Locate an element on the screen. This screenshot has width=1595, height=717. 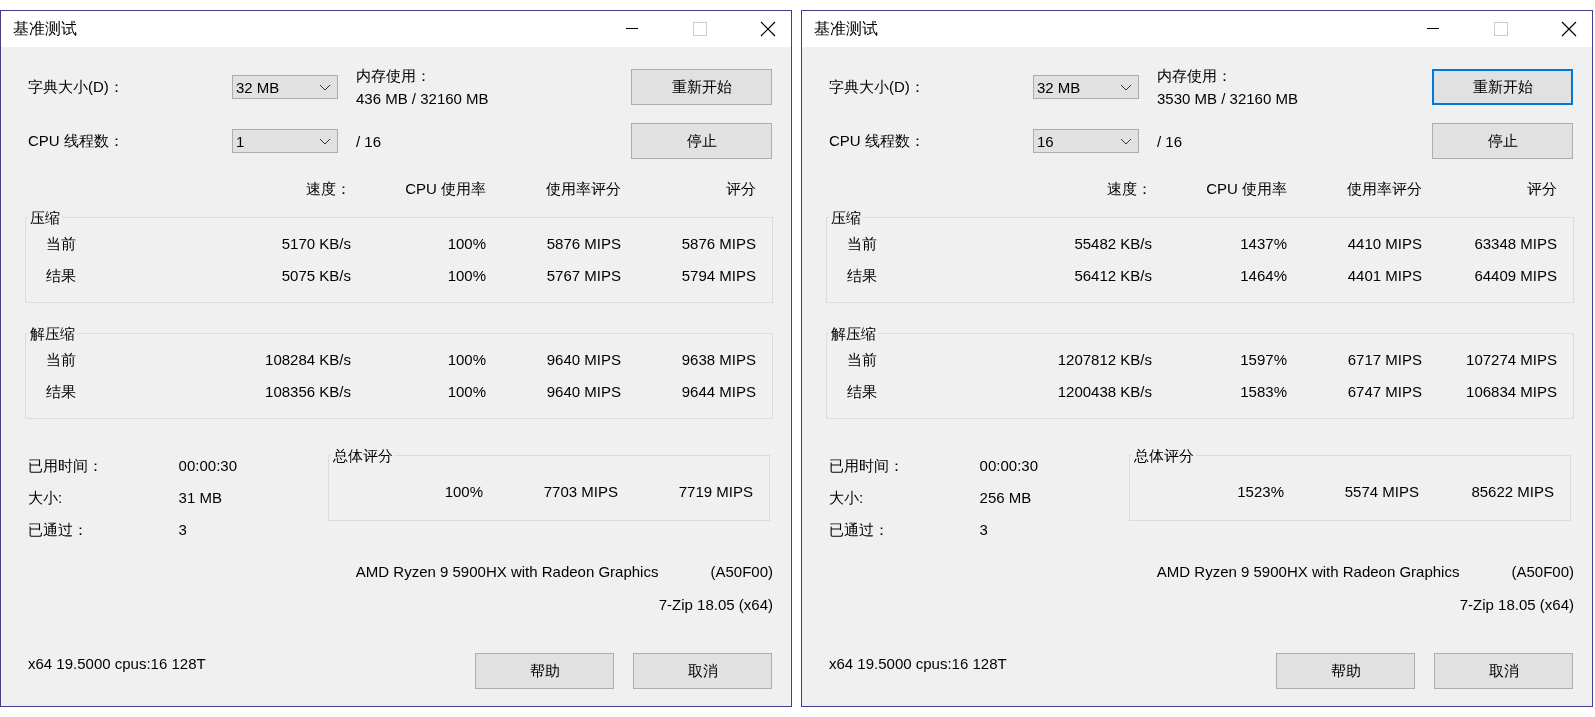
result-value: 108356 KB/s is located at coordinates (307, 392).